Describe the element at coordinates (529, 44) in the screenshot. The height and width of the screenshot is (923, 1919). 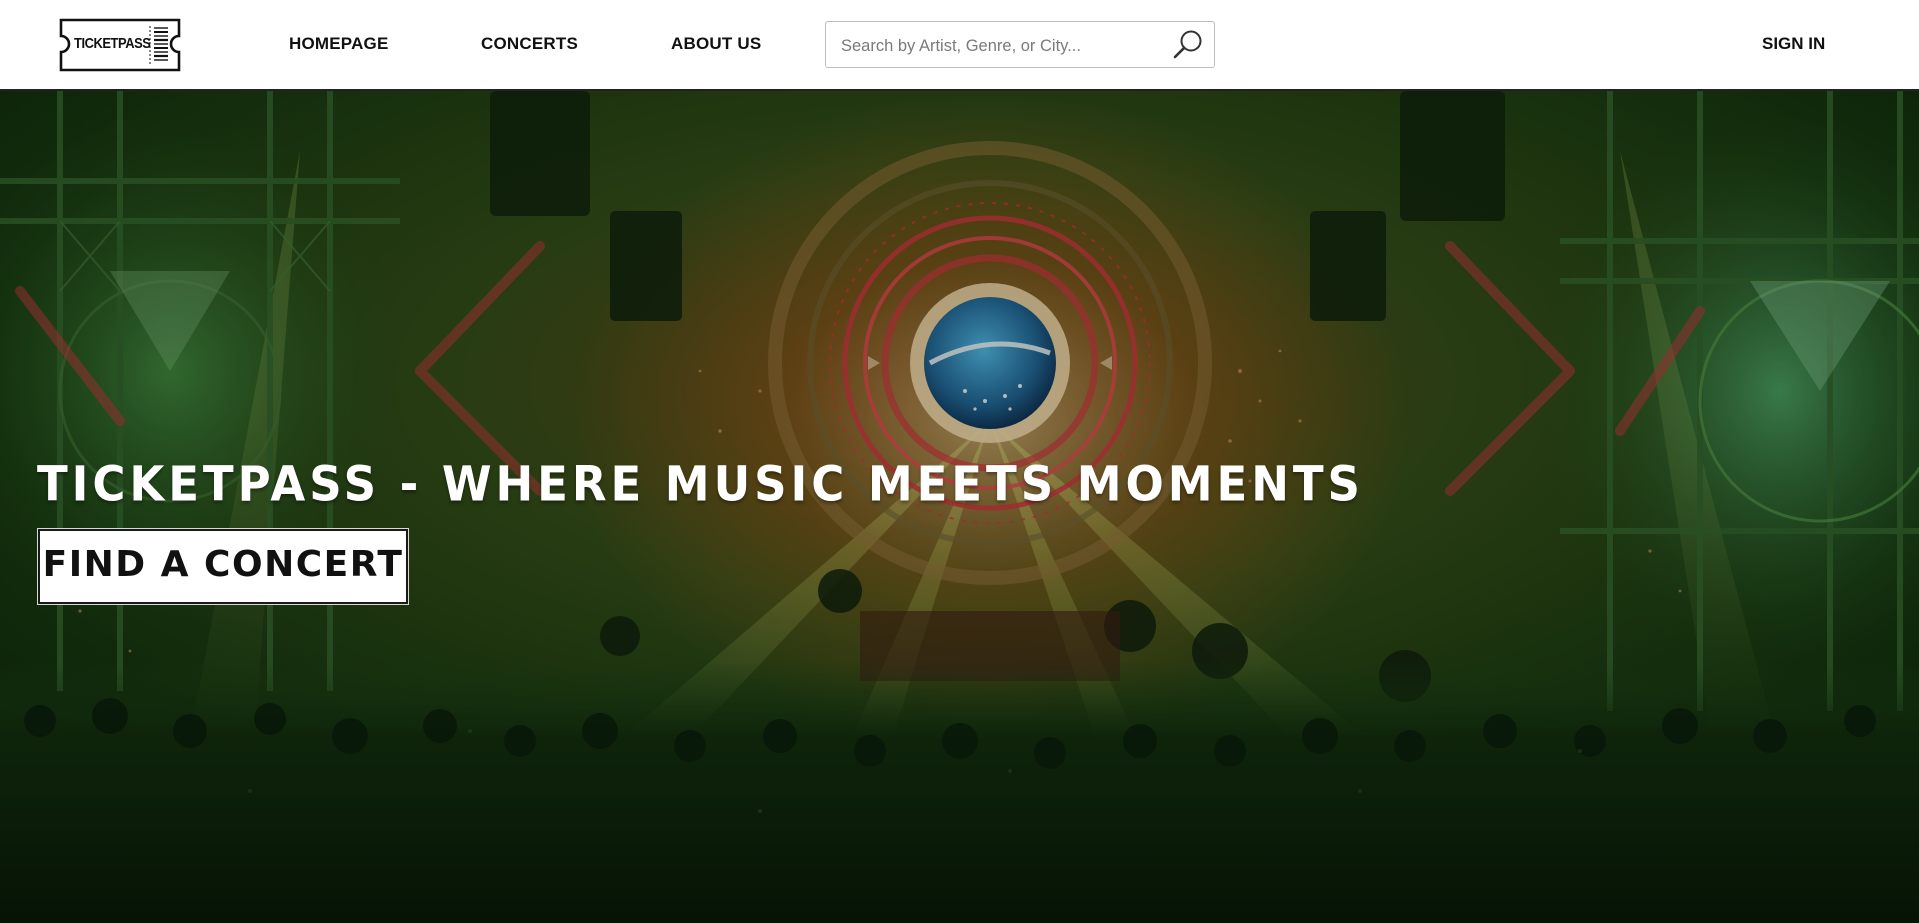
I see `nav-concerts: CONCERTS` at that location.